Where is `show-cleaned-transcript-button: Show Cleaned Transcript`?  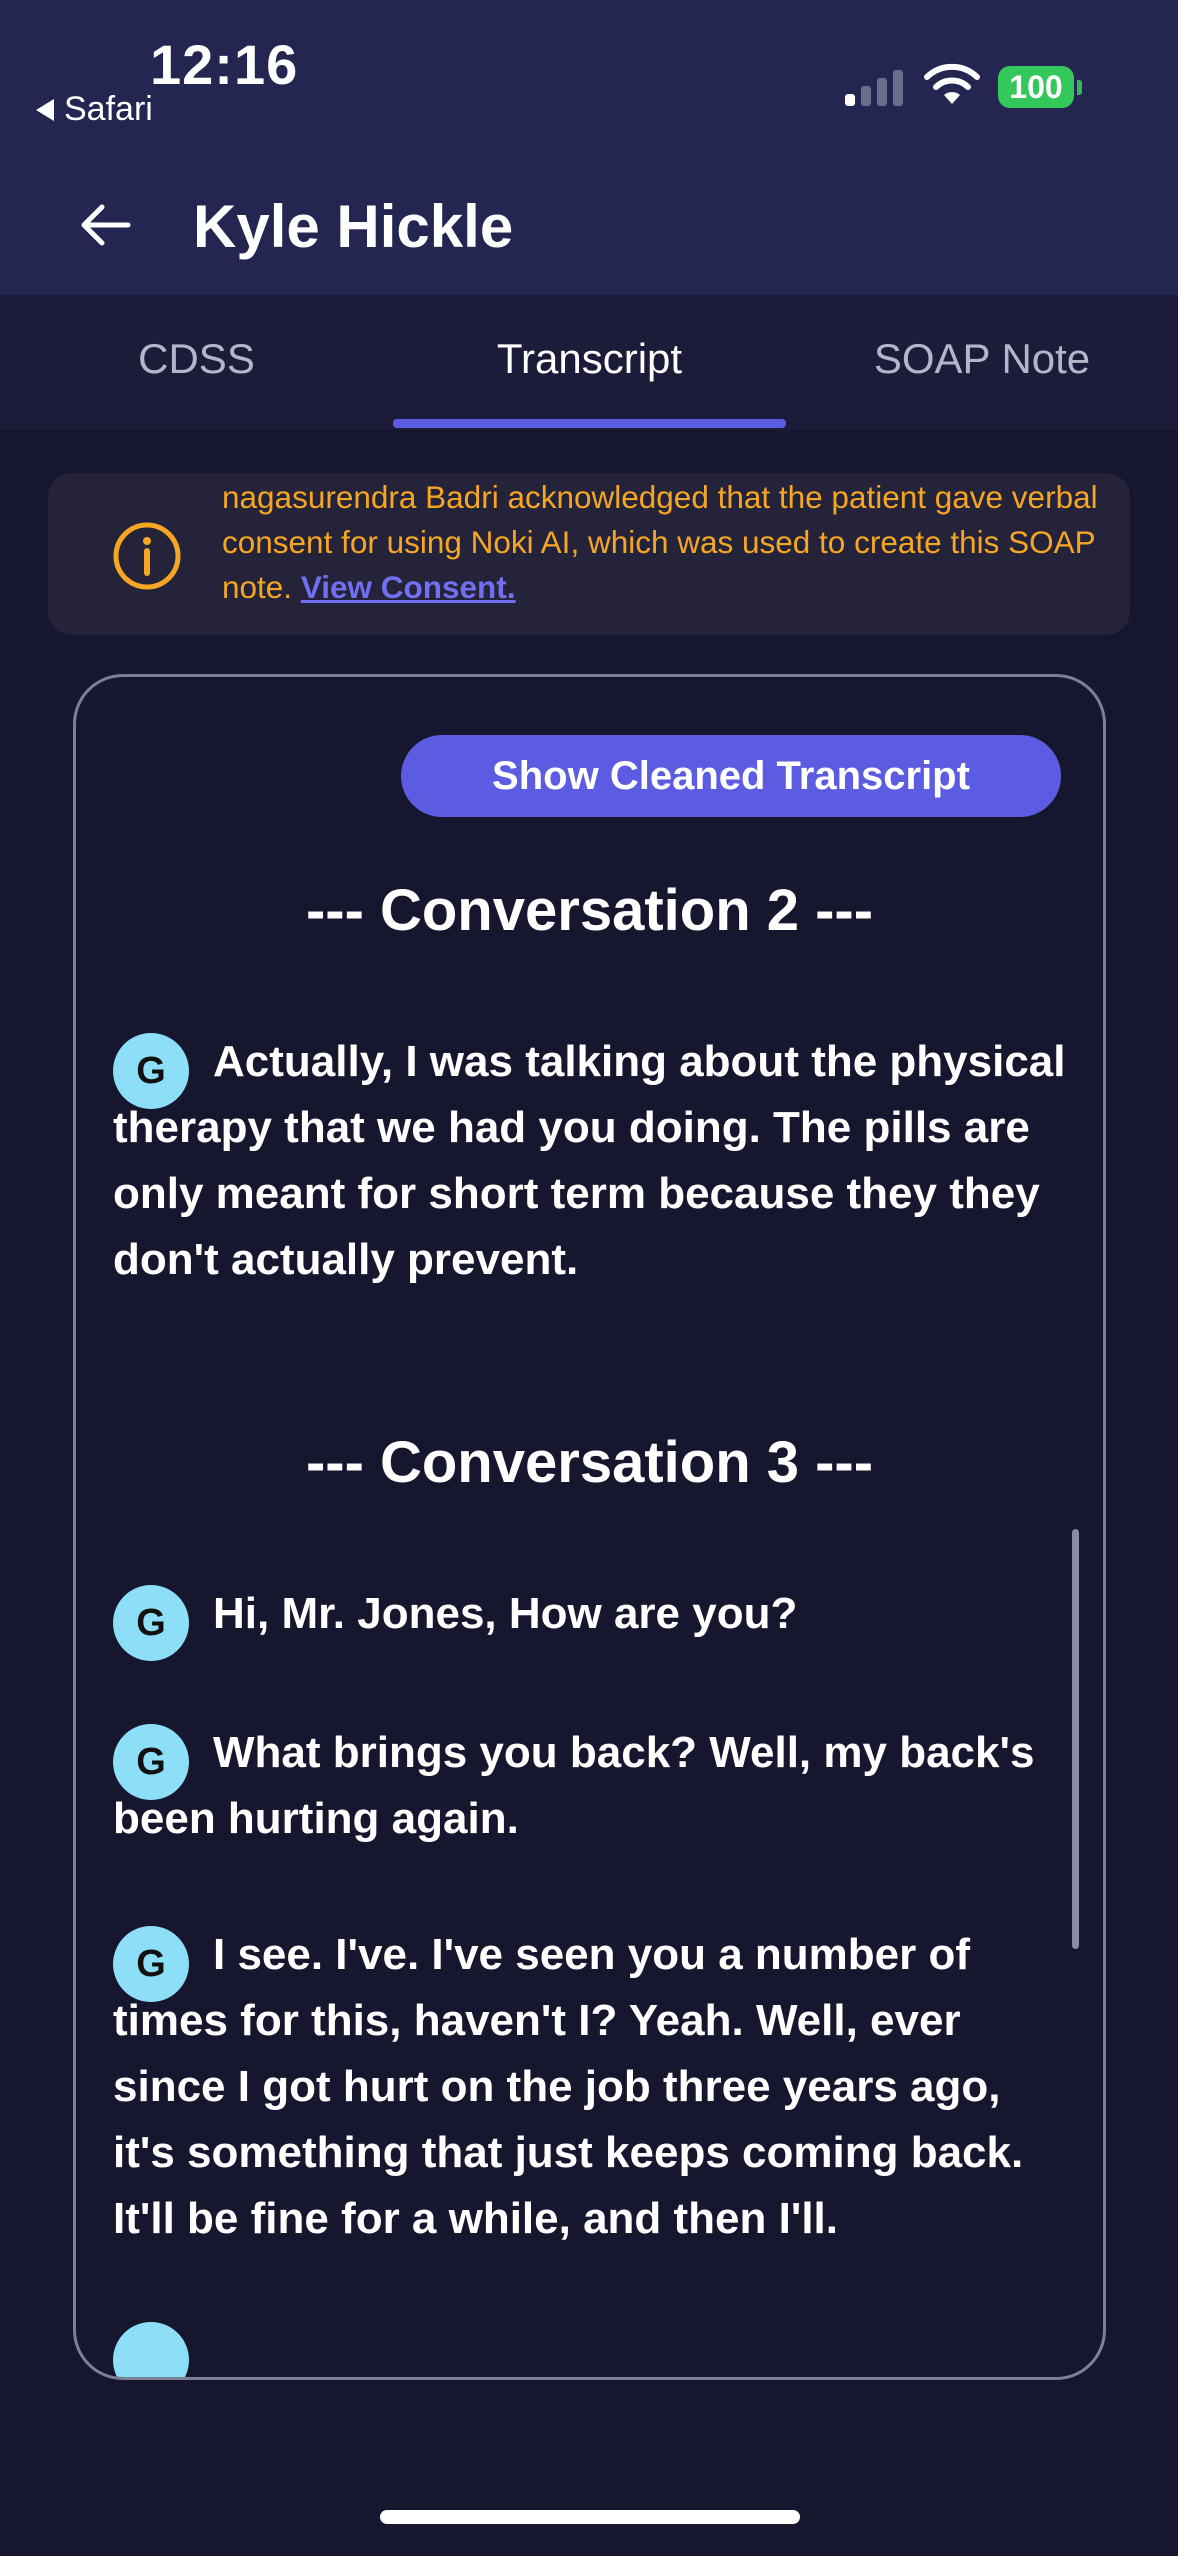 show-cleaned-transcript-button: Show Cleaned Transcript is located at coordinates (731, 776).